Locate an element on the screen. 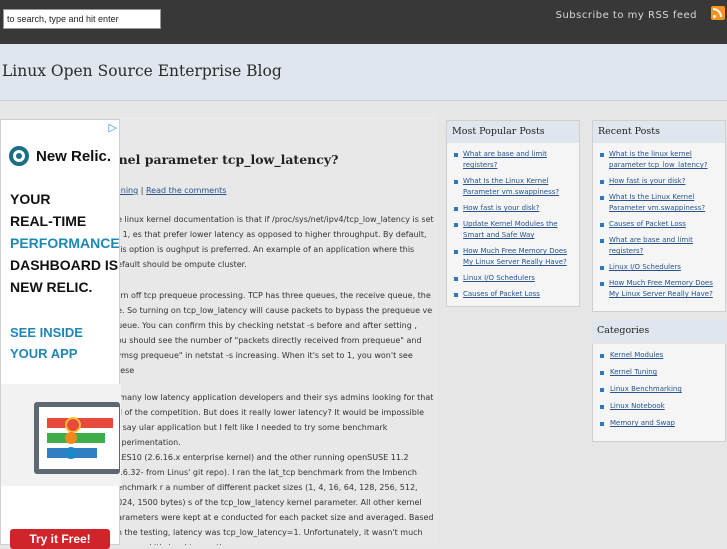  list-item: Kernel Tuning is located at coordinates (659, 372).